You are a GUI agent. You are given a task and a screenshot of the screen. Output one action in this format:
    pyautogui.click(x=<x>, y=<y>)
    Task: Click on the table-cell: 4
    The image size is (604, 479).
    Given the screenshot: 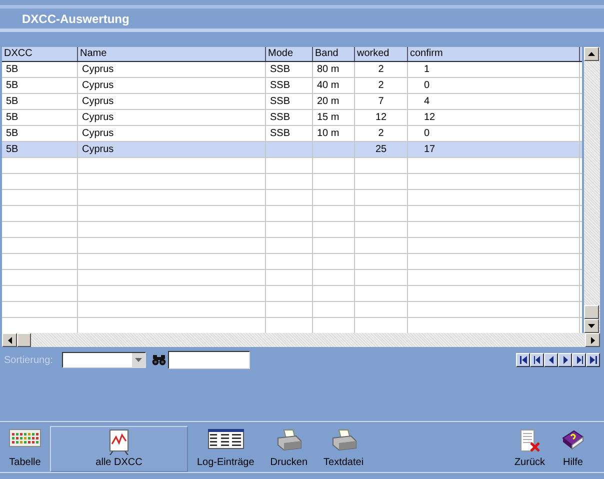 What is the action you would take?
    pyautogui.click(x=427, y=101)
    